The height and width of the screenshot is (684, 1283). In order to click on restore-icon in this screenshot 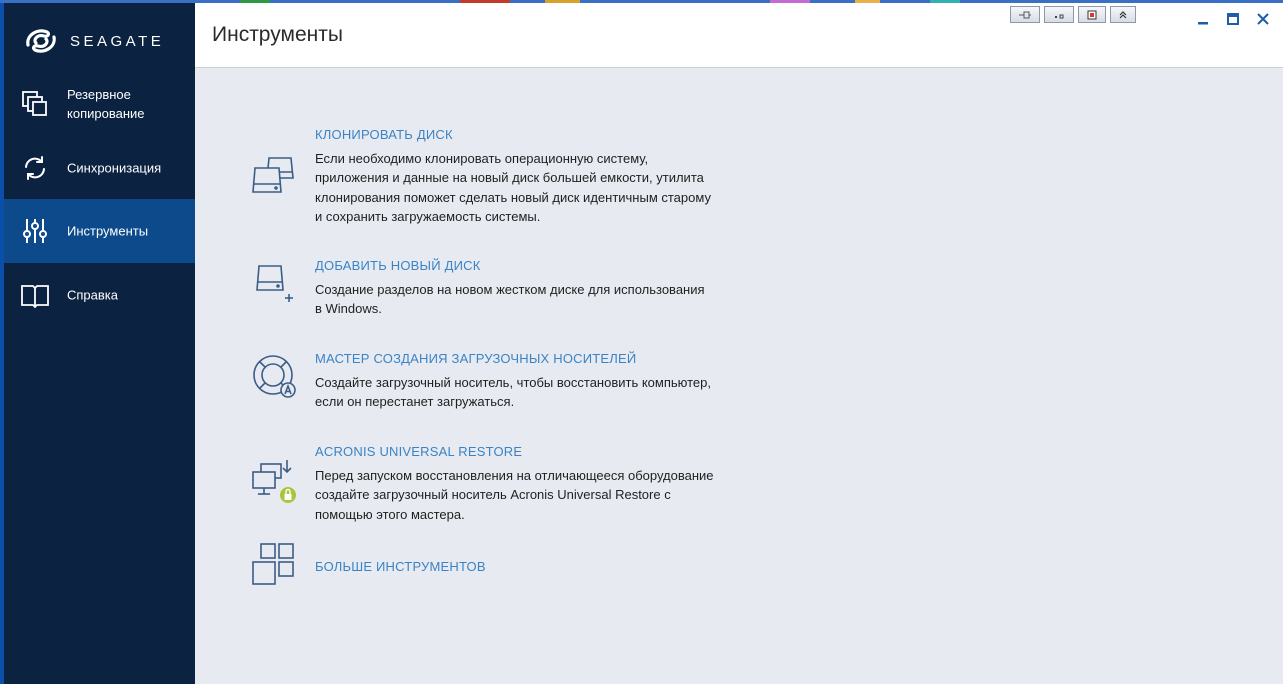, I will do `click(1059, 16)`.